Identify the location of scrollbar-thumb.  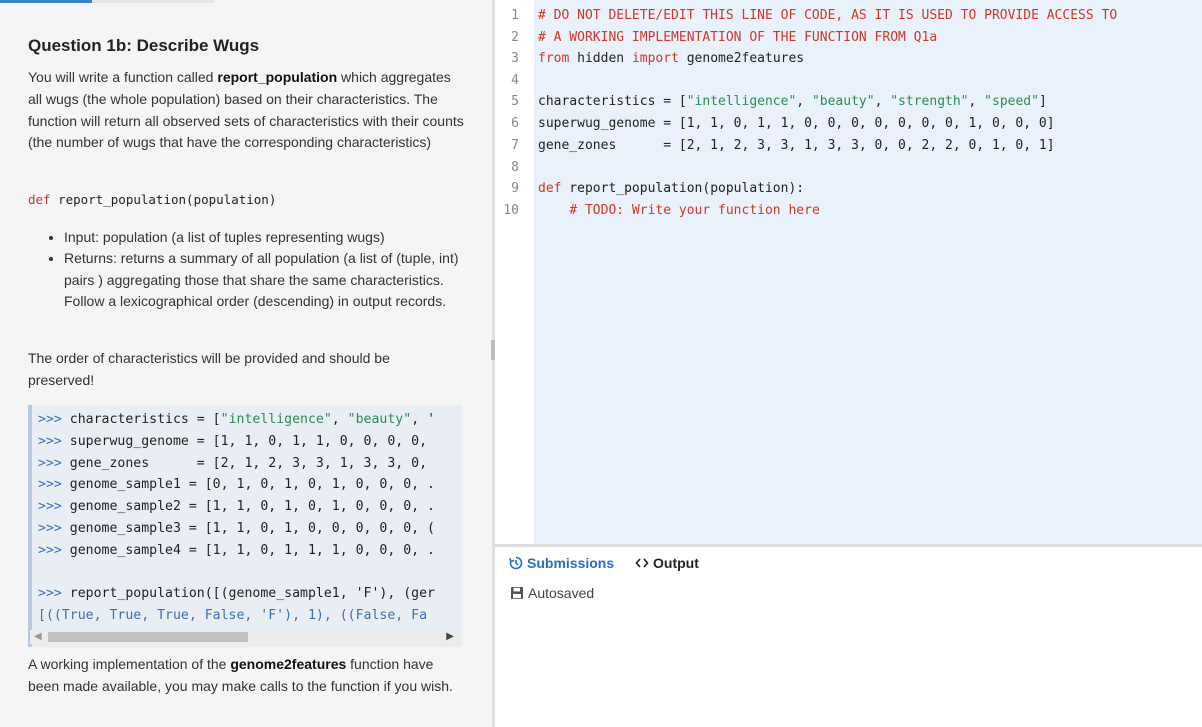
(148, 637).